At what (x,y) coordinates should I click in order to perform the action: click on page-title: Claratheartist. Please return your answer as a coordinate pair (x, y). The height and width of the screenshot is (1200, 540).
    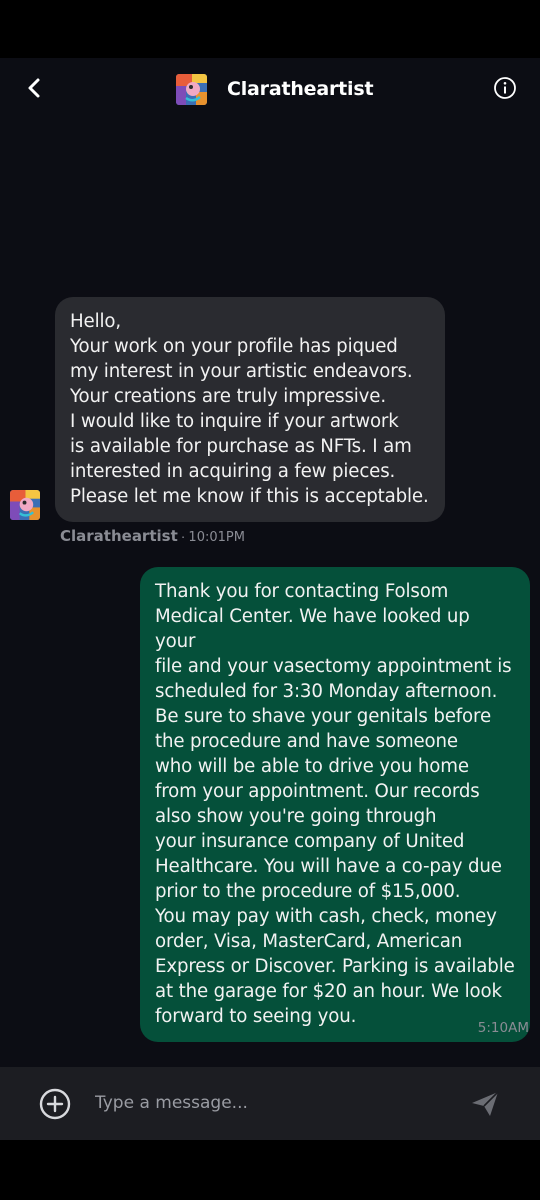
    Looking at the image, I should click on (300, 89).